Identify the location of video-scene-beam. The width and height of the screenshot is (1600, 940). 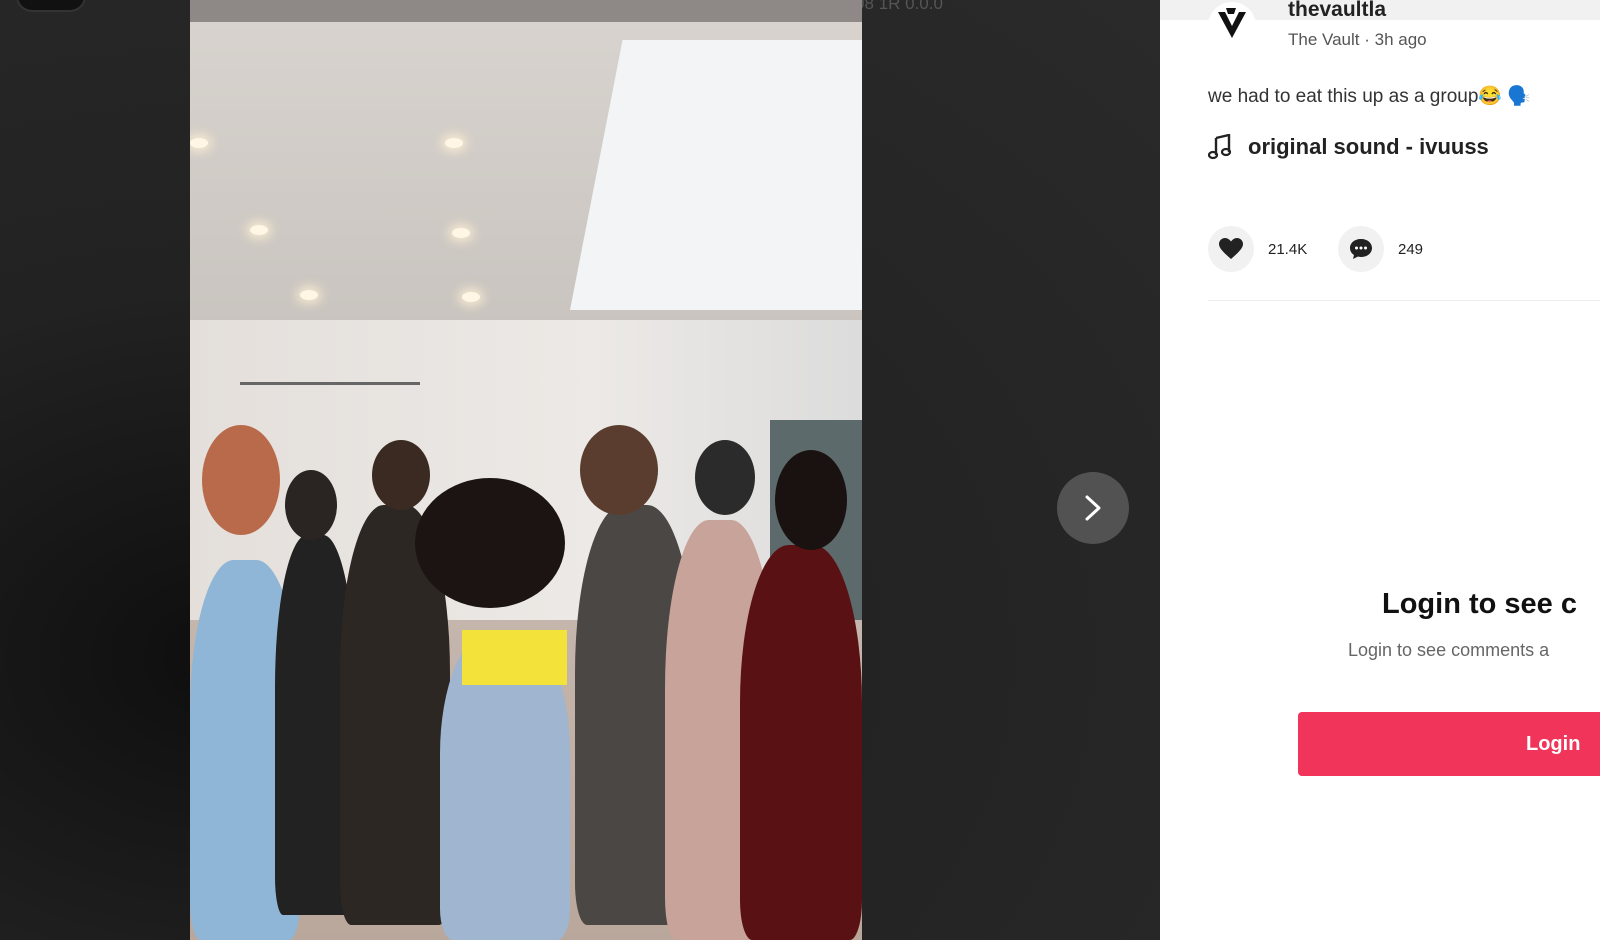
(526, 11).